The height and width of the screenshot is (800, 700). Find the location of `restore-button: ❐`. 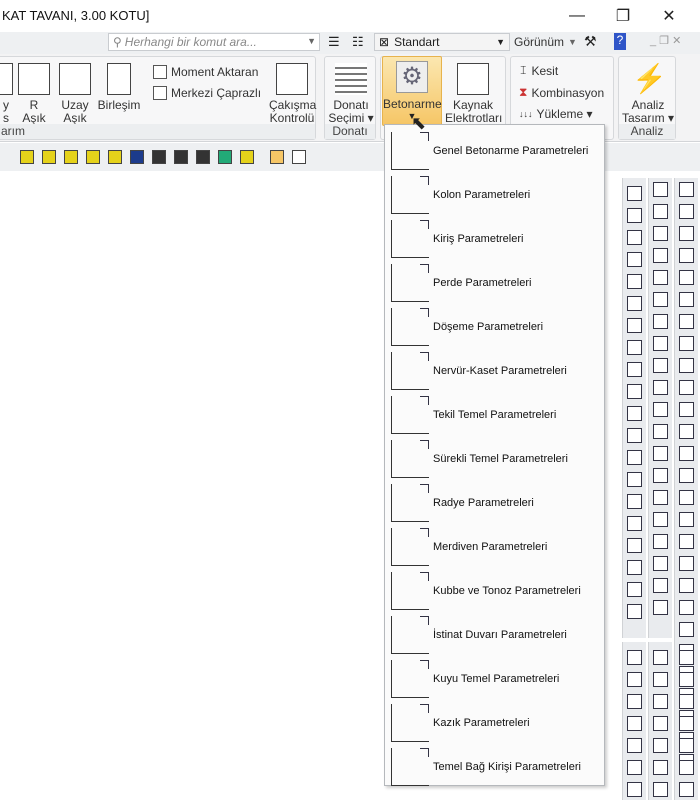

restore-button: ❐ is located at coordinates (623, 16).